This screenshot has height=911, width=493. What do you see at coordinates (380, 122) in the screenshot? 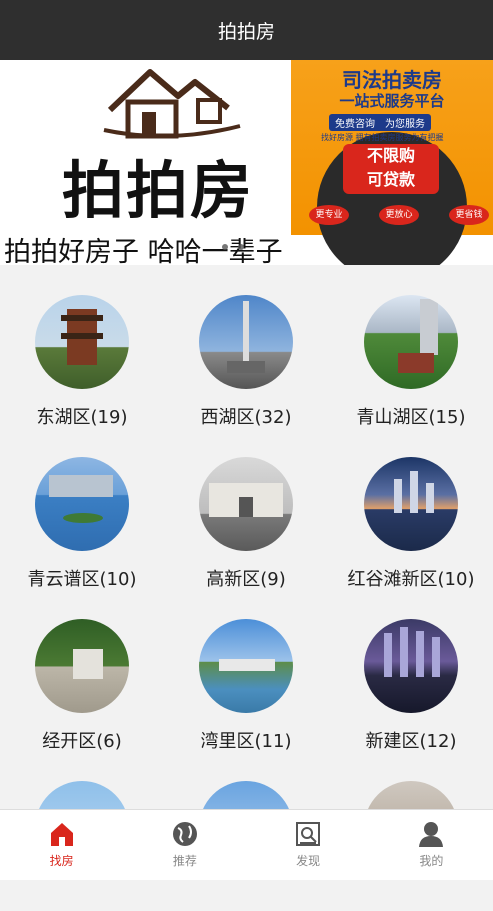
I see `ad-tag: 免费咨询 为您服务` at bounding box center [380, 122].